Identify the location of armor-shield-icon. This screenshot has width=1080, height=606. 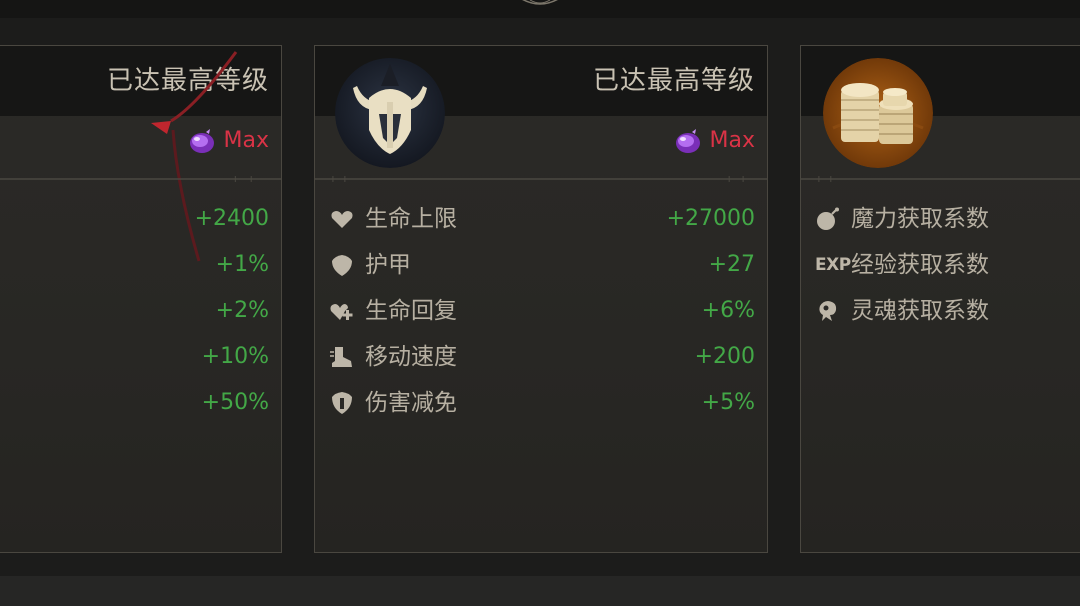
(342, 403).